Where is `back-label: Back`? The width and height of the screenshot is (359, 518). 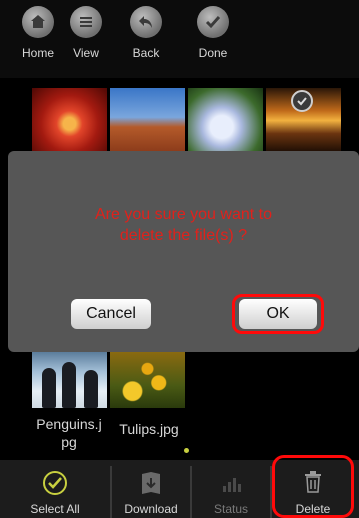 back-label: Back is located at coordinates (146, 53).